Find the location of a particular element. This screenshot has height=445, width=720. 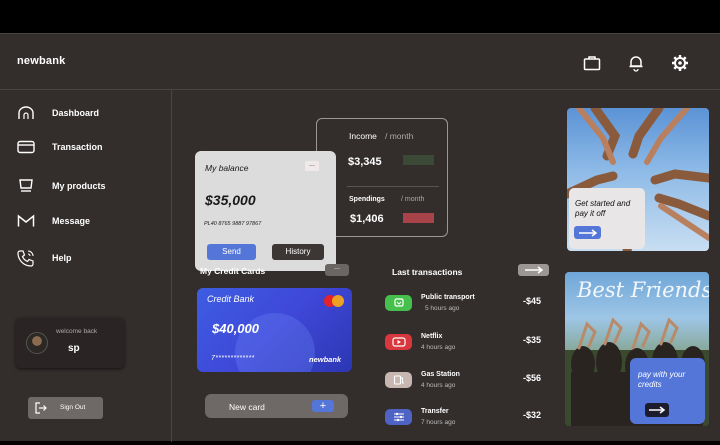

logout-icon is located at coordinates (41, 410).